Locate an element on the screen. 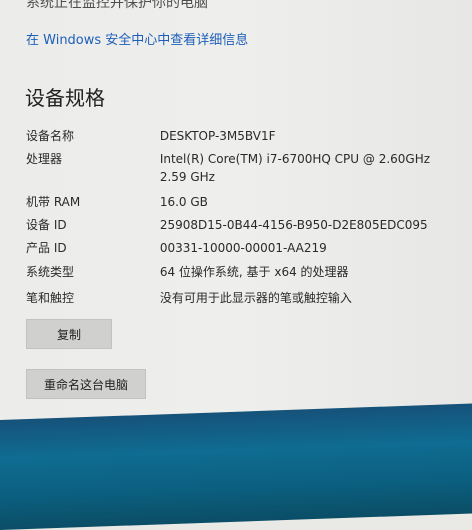 Image resolution: width=472 pixels, height=530 pixels. rename-pc-button: 重命名这台电脑 is located at coordinates (86, 384).